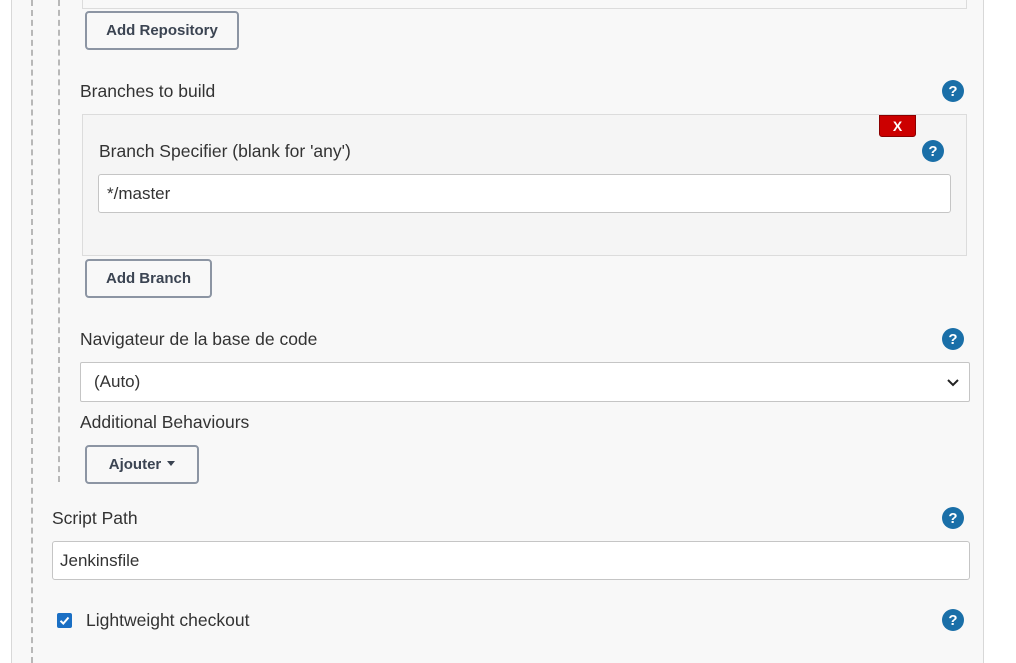 This screenshot has height=663, width=1016. I want to click on repository-box, so click(524, 4).